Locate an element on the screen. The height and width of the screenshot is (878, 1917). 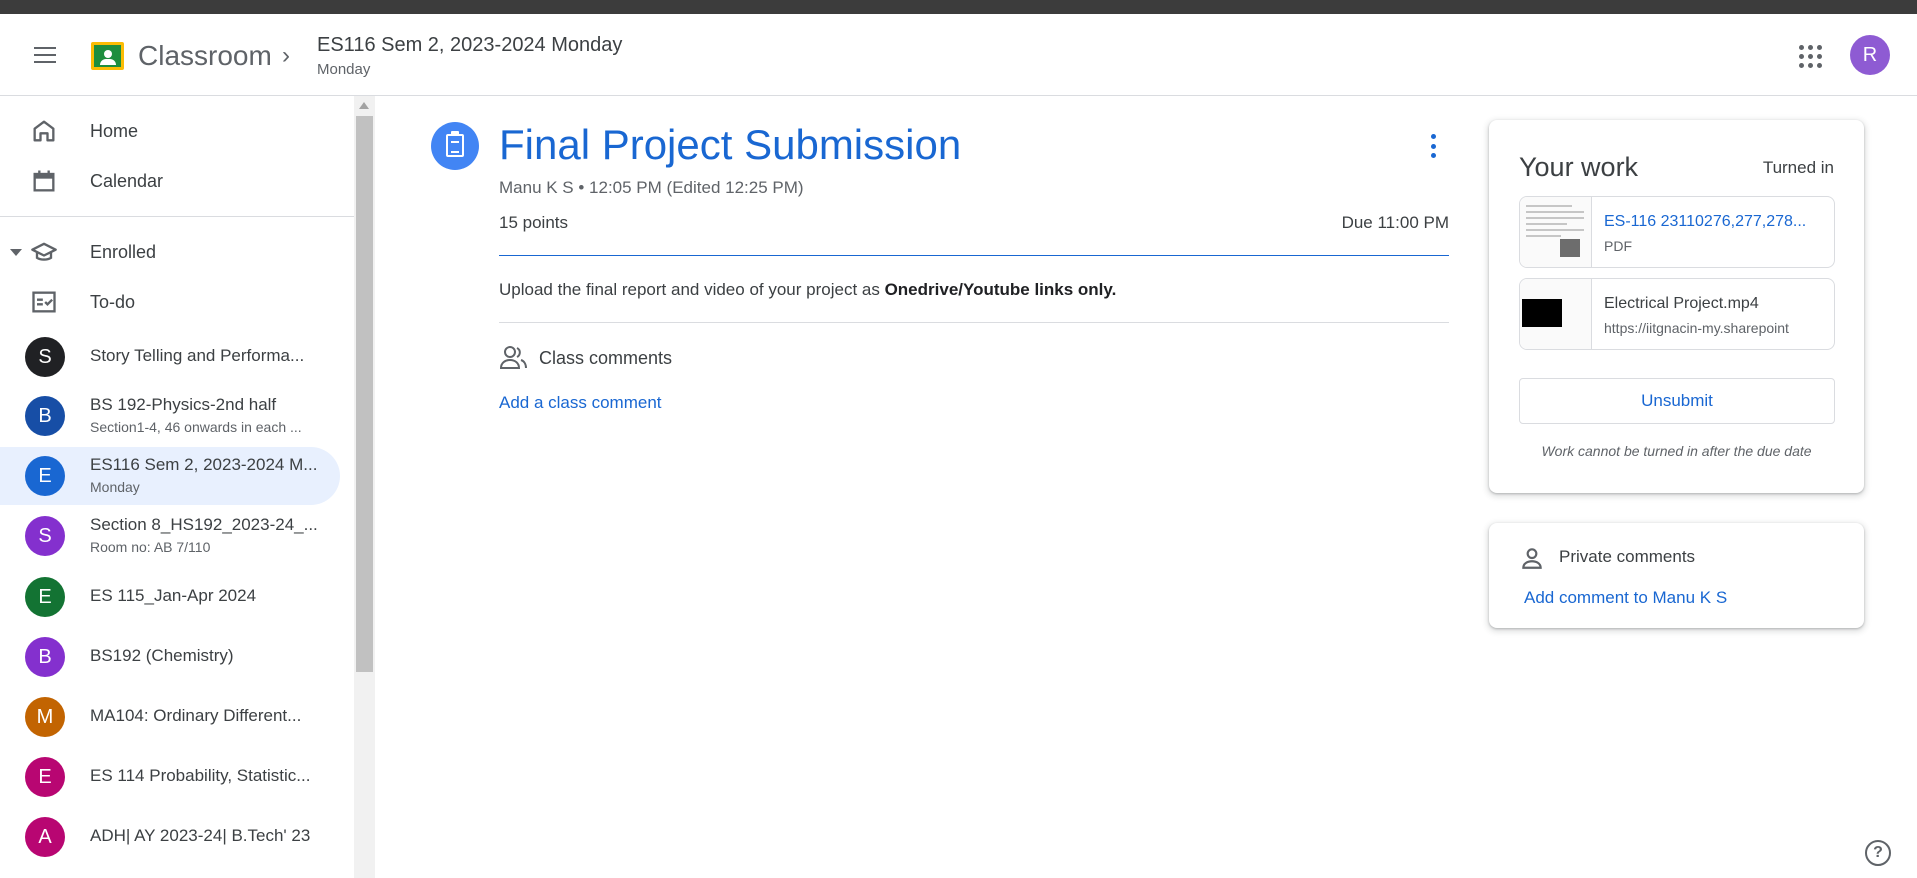
add-private-comment-link: Add comment to Manu K S is located at coordinates (1625, 598).